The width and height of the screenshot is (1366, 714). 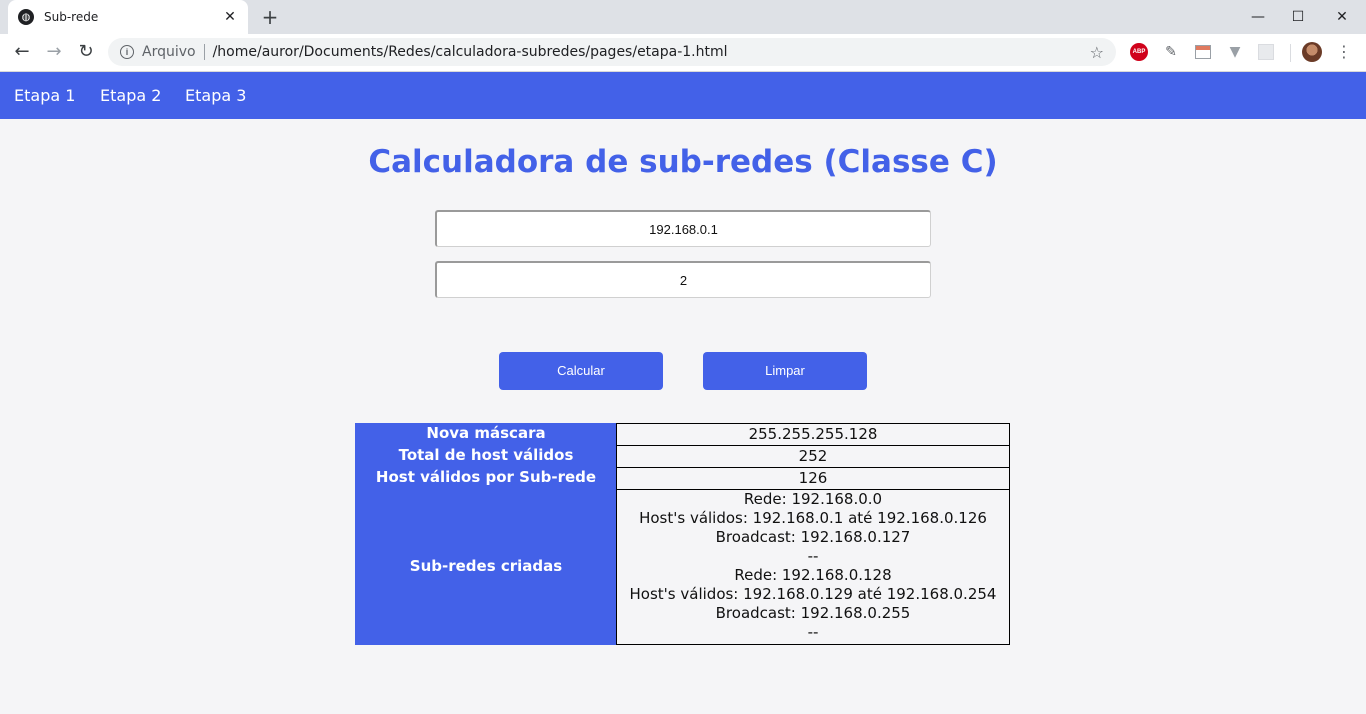 I want to click on ip-input, so click(x=683, y=228).